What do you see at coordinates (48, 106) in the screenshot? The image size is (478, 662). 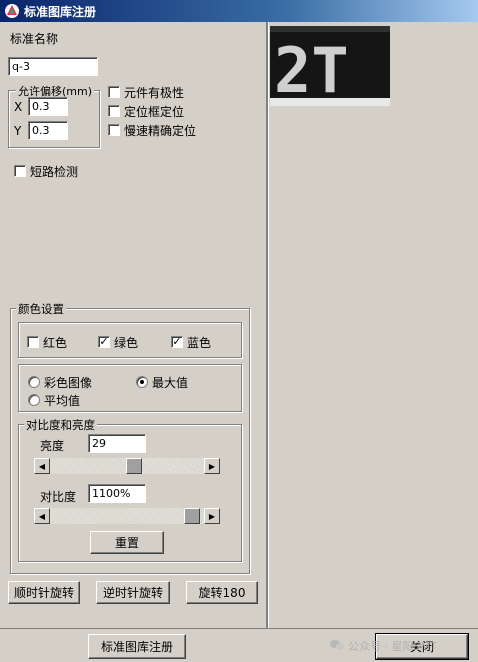 I see `x-offset-input: 0.3` at bounding box center [48, 106].